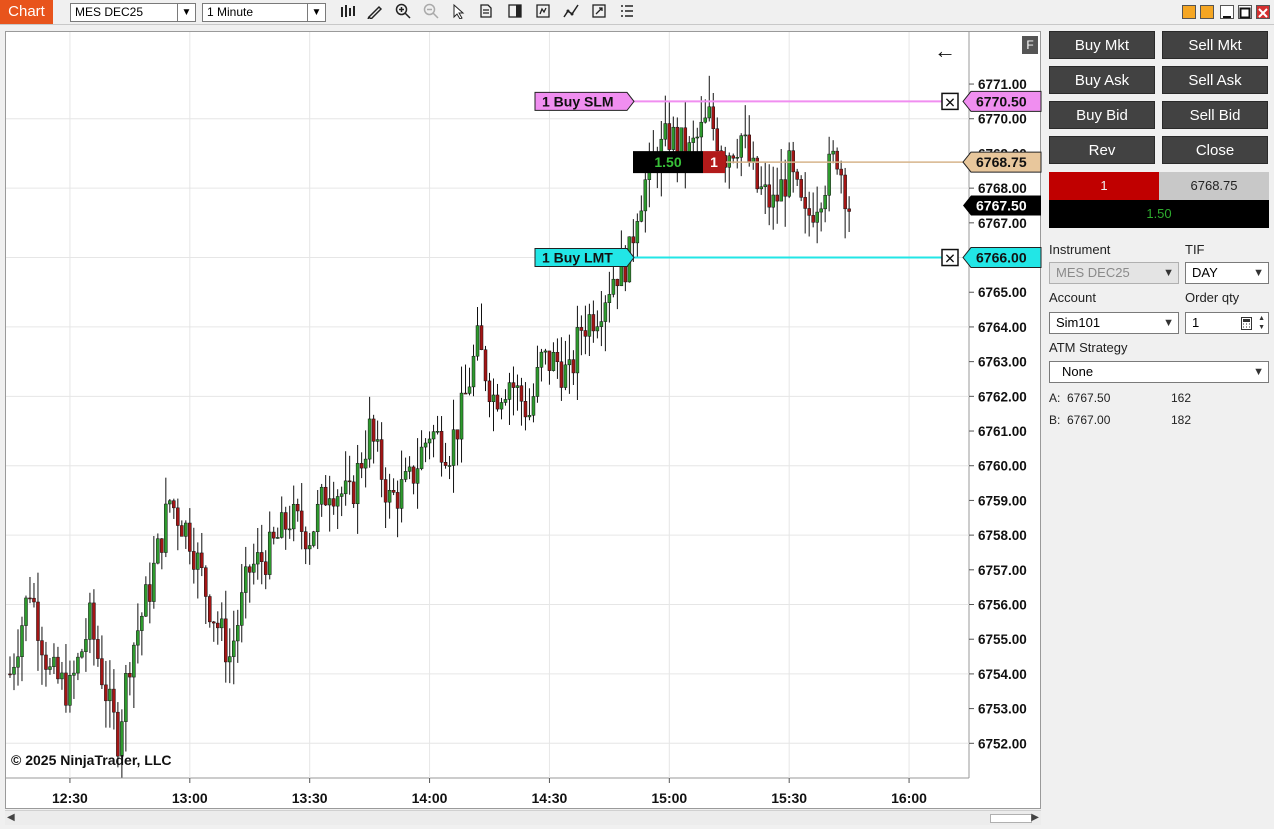  What do you see at coordinates (1102, 80) in the screenshot?
I see `buy-ask-button: Buy Ask` at bounding box center [1102, 80].